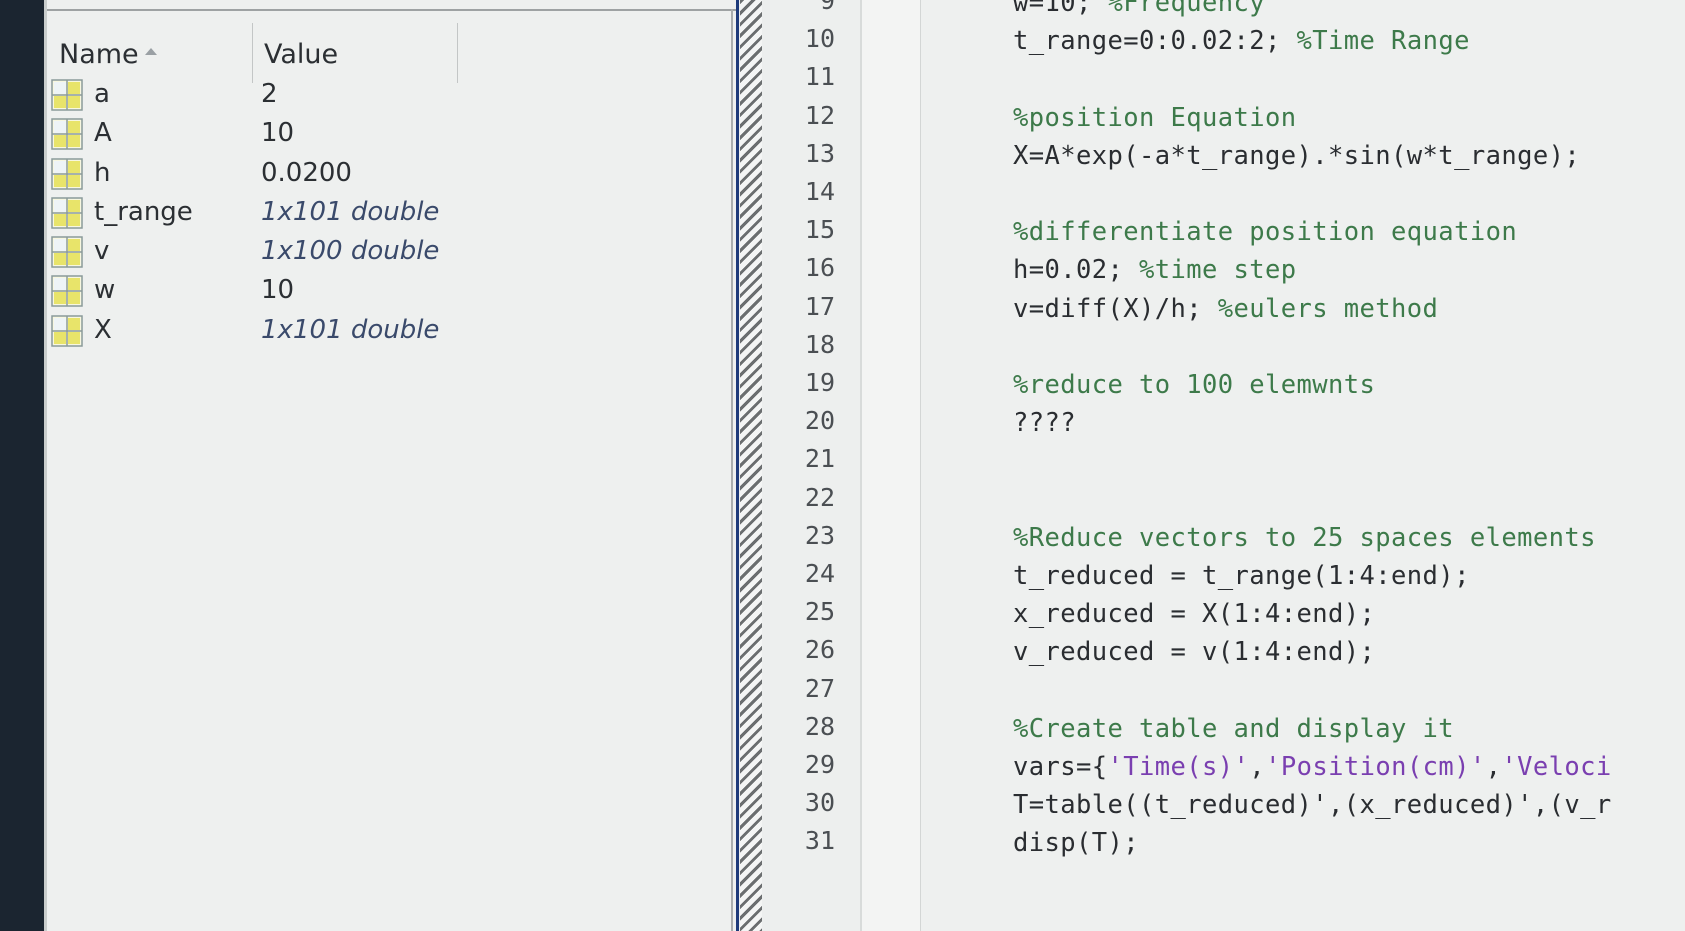  What do you see at coordinates (819, 726) in the screenshot?
I see `line-number: 28` at bounding box center [819, 726].